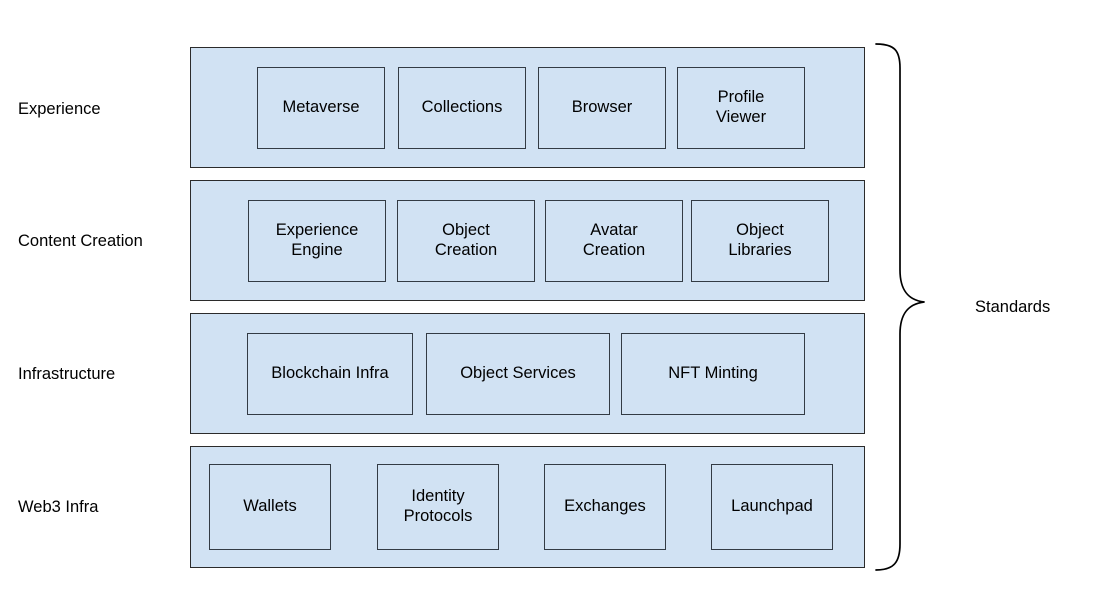  Describe the element at coordinates (713, 374) in the screenshot. I see `component-nft-minting: NFT Minting` at that location.